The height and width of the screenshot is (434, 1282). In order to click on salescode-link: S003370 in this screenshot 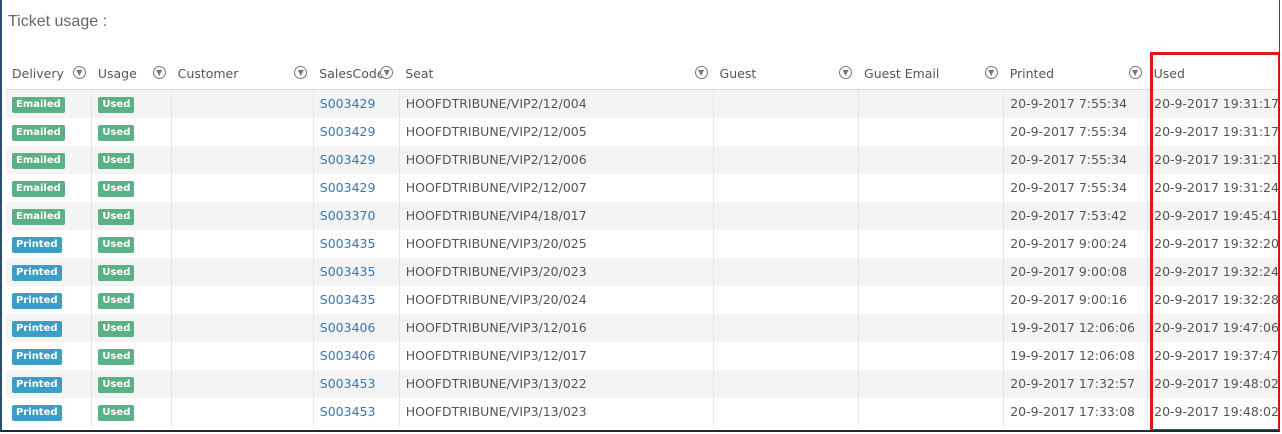, I will do `click(348, 215)`.